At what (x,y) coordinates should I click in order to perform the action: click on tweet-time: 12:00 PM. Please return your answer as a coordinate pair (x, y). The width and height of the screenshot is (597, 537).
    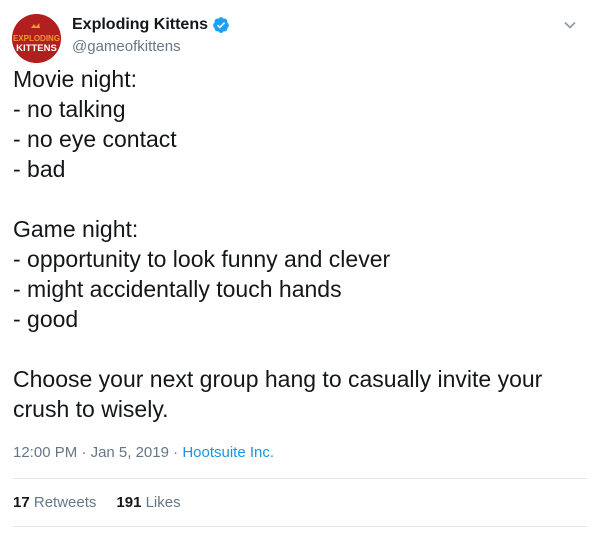
    Looking at the image, I should click on (45, 452).